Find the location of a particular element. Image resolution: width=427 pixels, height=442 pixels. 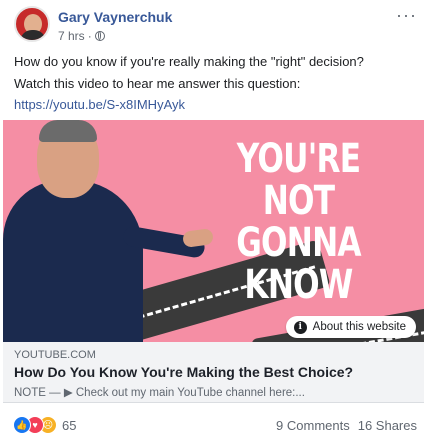

info-icon: i is located at coordinates (300, 327).